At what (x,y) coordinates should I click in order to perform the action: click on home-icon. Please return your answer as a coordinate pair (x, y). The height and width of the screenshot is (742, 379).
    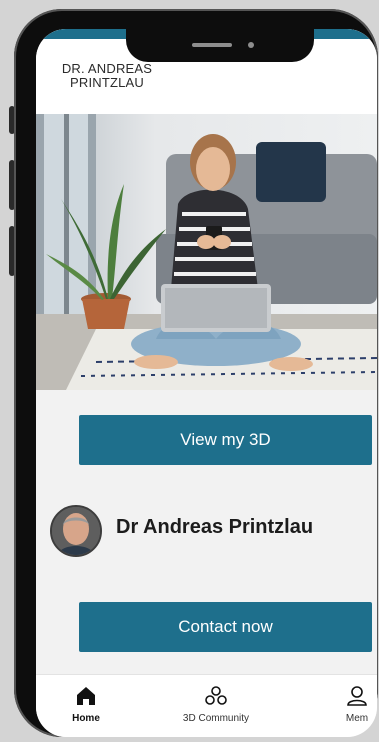
    Looking at the image, I should click on (86, 696).